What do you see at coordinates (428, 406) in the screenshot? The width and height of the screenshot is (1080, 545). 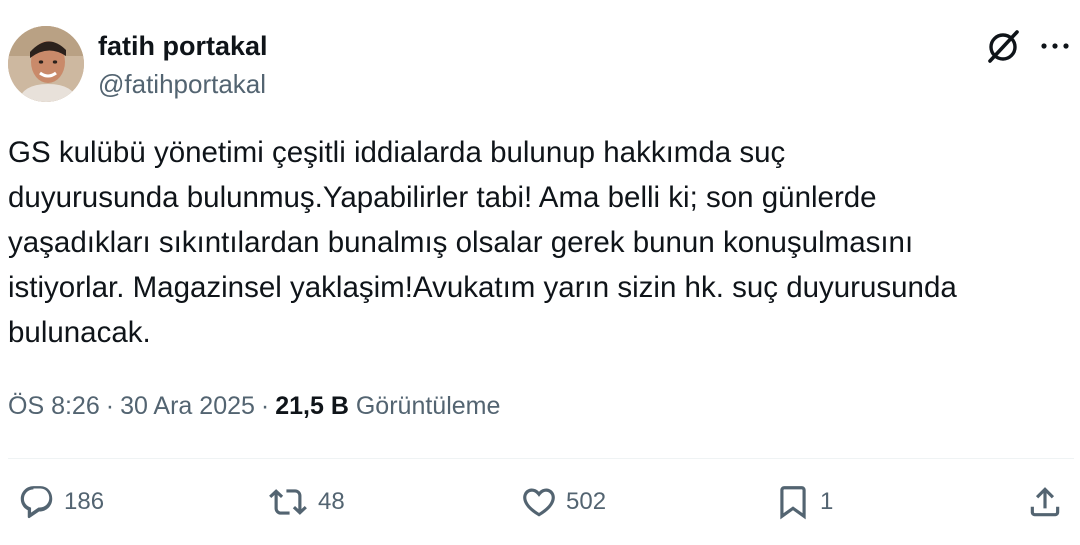 I see `views-label: Görüntüleme` at bounding box center [428, 406].